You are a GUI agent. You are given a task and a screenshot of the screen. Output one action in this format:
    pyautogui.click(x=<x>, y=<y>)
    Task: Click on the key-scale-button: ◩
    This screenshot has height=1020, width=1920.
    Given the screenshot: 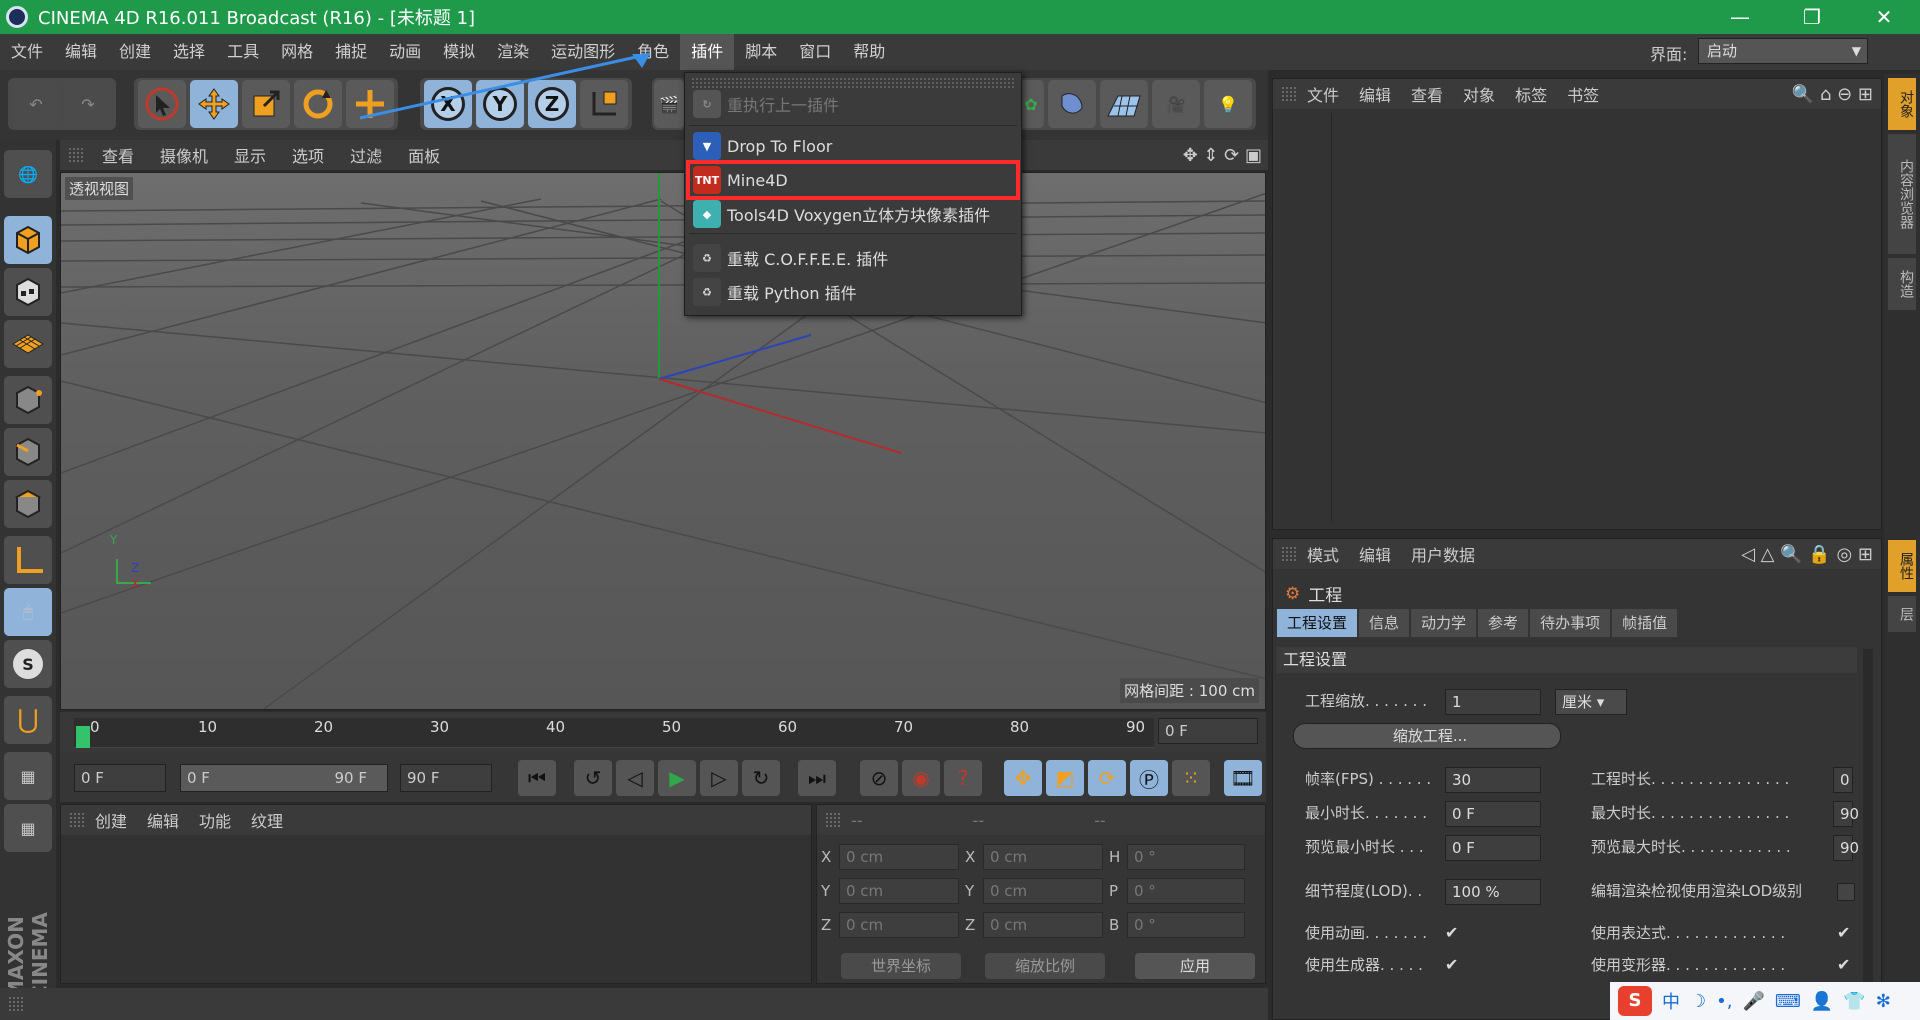 What is the action you would take?
    pyautogui.click(x=1065, y=778)
    